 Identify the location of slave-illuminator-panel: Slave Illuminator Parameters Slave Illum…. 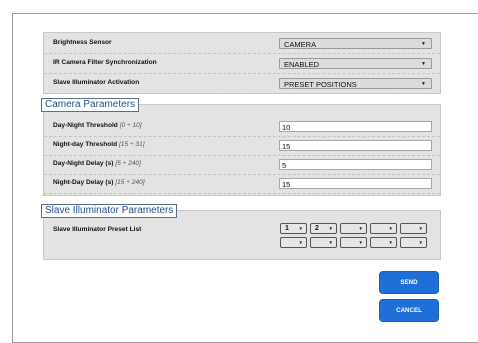
(241, 232).